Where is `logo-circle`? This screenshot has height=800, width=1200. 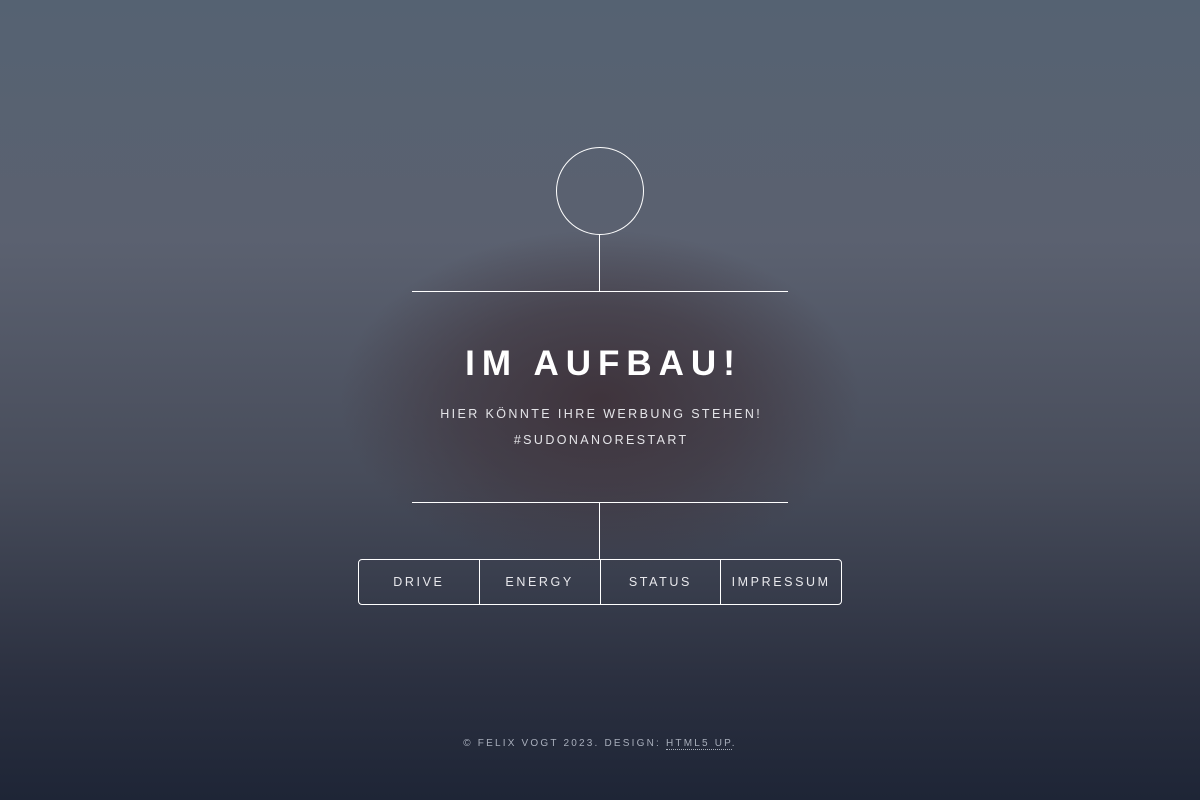
logo-circle is located at coordinates (600, 191).